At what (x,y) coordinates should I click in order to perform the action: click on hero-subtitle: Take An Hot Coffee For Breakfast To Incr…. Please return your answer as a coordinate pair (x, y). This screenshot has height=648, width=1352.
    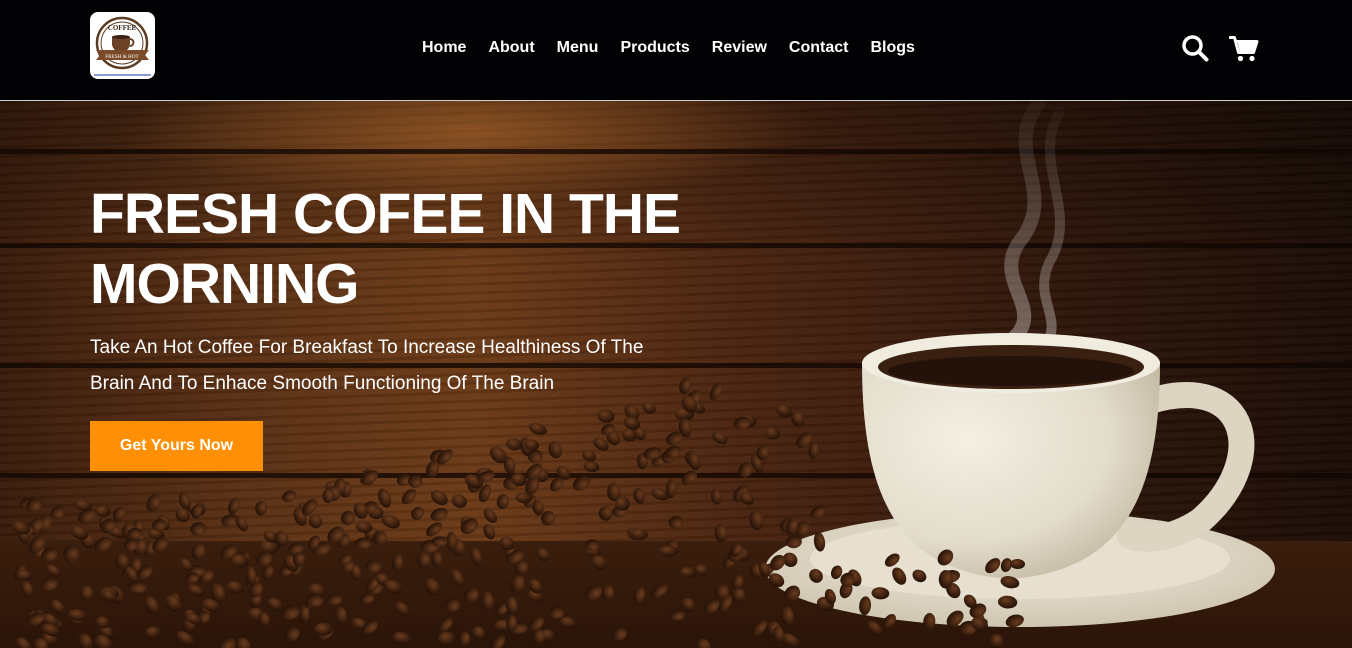
    Looking at the image, I should click on (367, 365).